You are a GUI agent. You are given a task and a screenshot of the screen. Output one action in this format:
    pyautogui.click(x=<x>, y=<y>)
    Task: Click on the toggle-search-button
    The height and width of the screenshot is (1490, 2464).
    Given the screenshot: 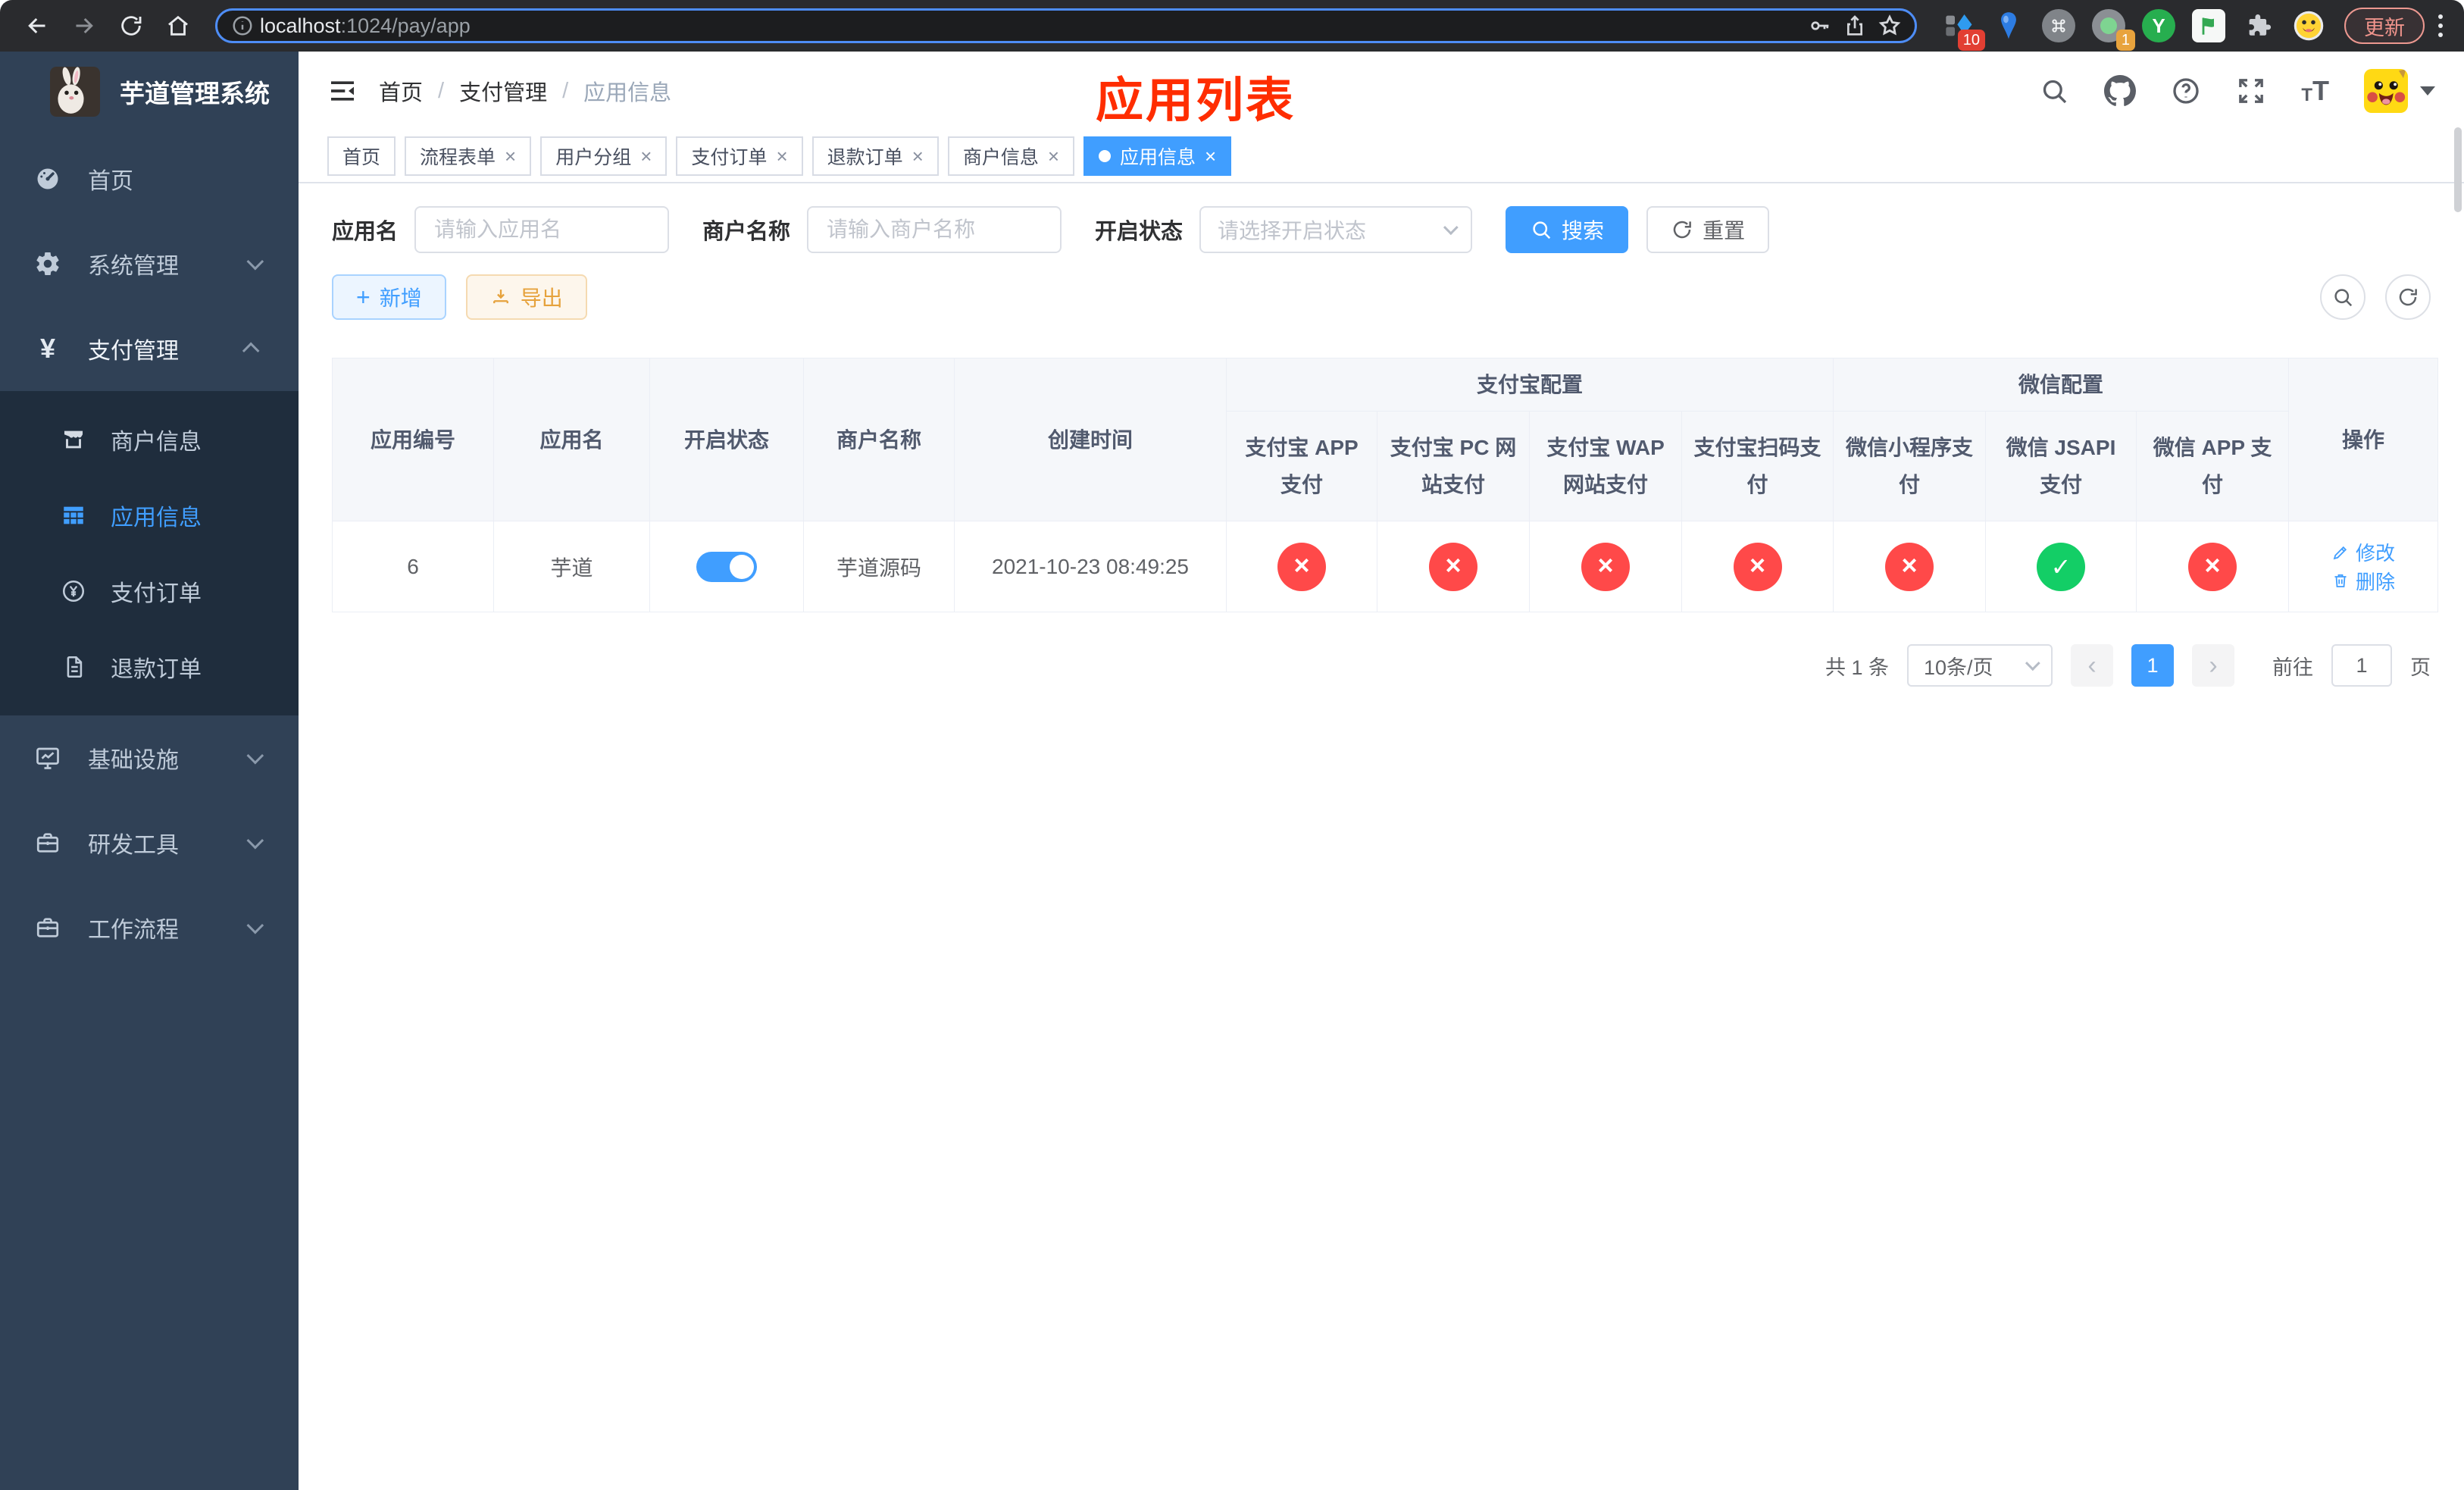 What is the action you would take?
    pyautogui.click(x=2343, y=297)
    